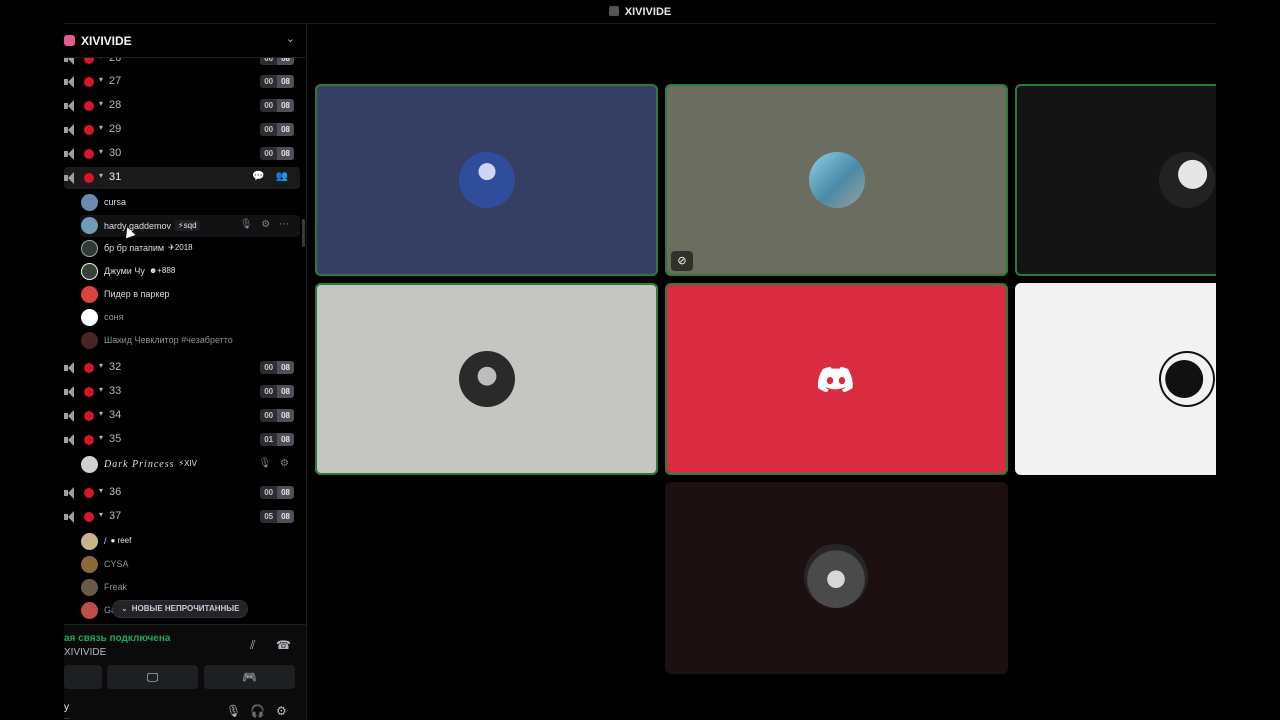 The width and height of the screenshot is (1280, 720). I want to click on voice-user: cursa, so click(190, 203).